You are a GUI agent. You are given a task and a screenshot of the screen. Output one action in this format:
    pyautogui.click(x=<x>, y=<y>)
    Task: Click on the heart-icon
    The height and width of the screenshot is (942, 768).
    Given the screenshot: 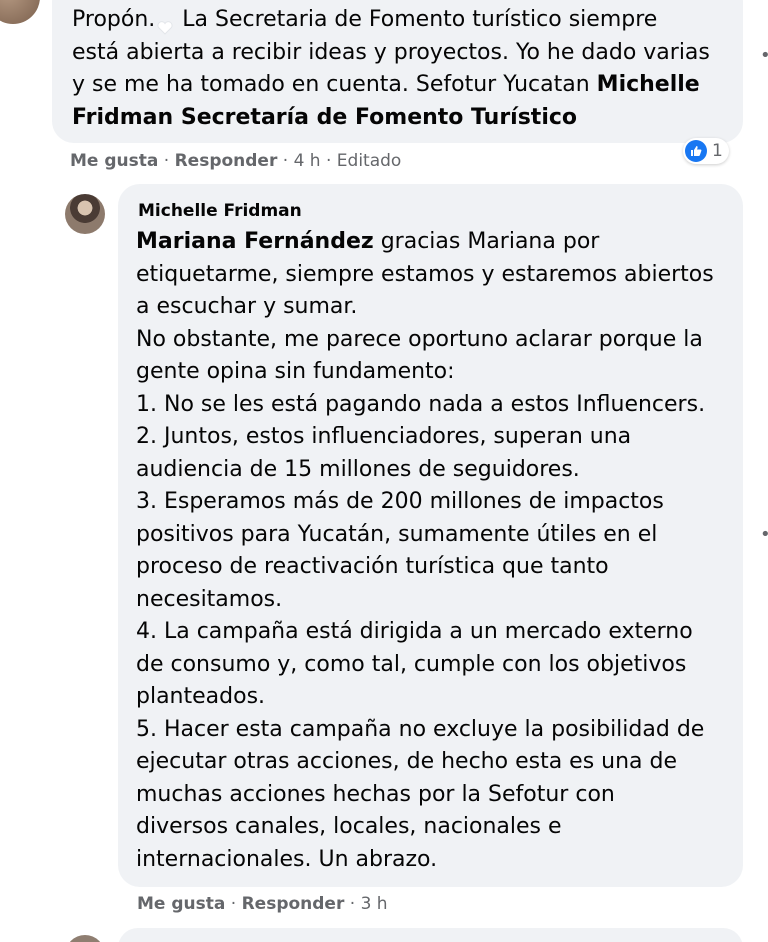 What is the action you would take?
    pyautogui.click(x=165, y=24)
    